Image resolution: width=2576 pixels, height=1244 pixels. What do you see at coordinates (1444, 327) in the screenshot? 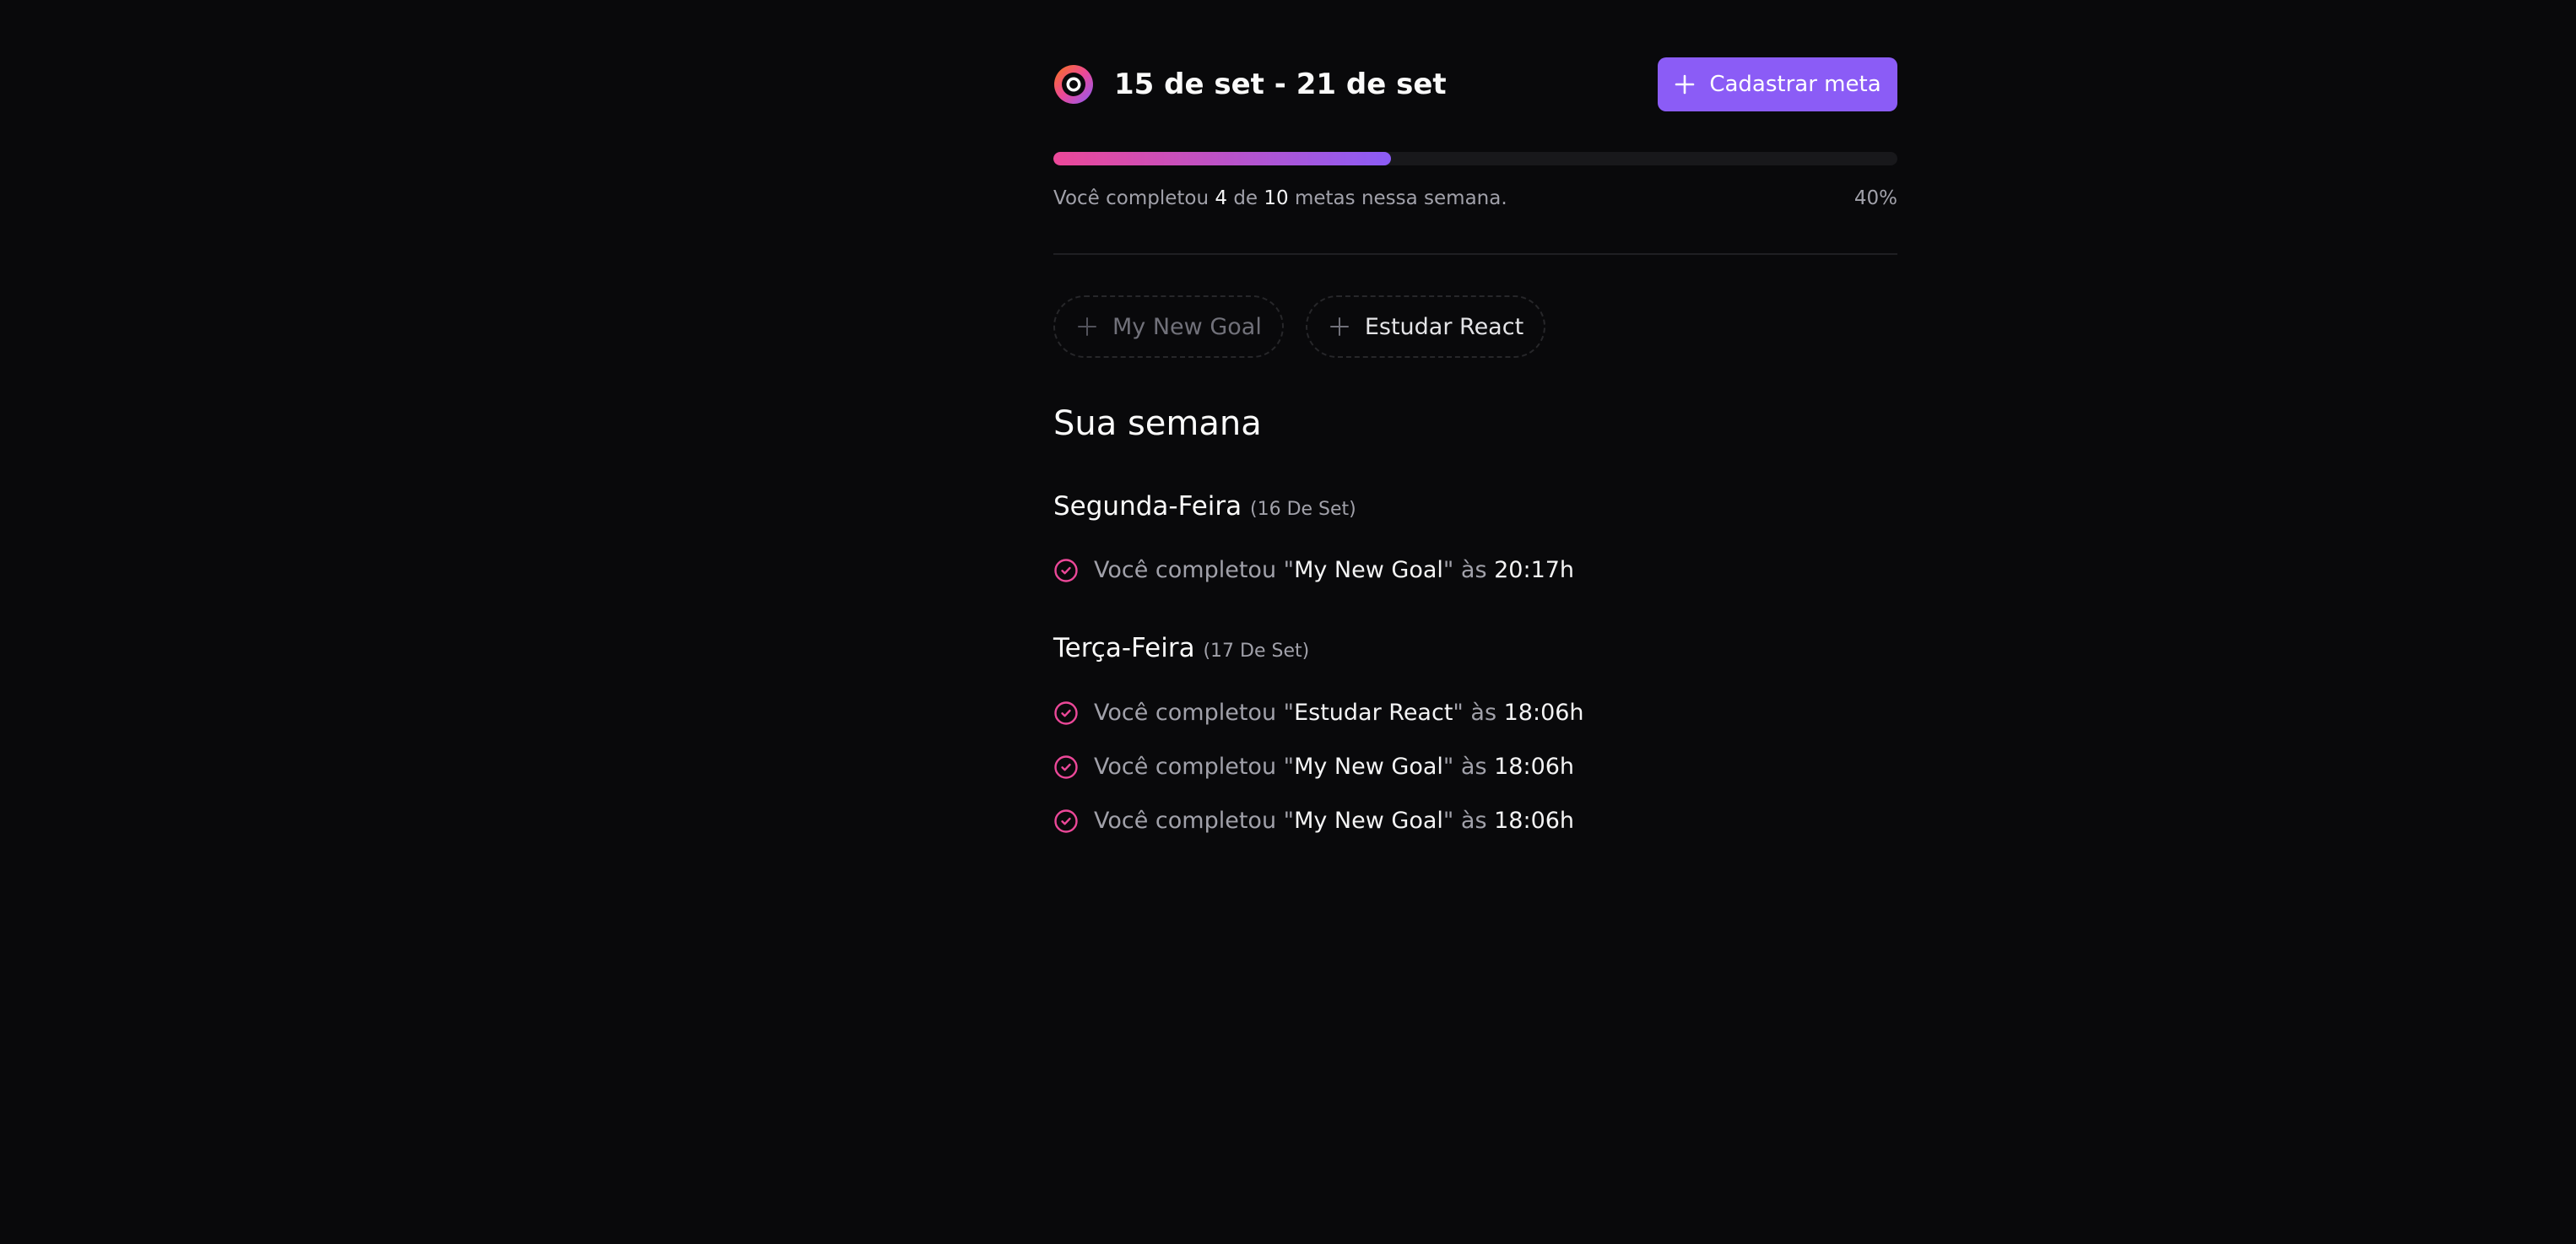
I see `goal-chip-label: Estudar React` at bounding box center [1444, 327].